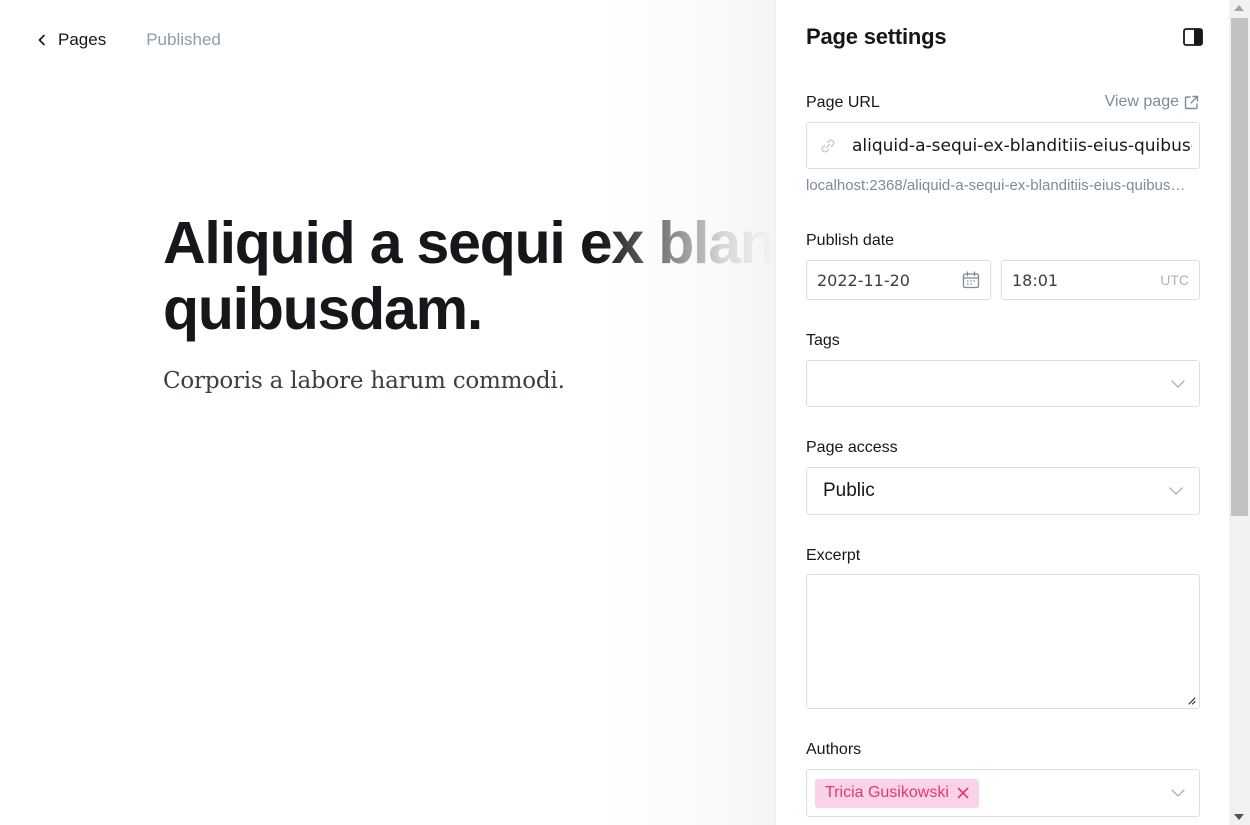 This screenshot has height=825, width=1250. What do you see at coordinates (828, 145) in the screenshot?
I see `link-icon` at bounding box center [828, 145].